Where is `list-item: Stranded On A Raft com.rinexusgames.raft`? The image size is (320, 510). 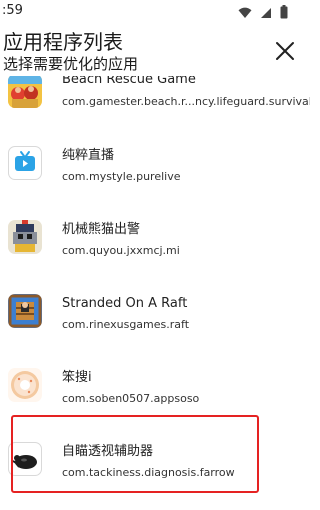
list-item: Stranded On A Raft com.rinexusgames.raft is located at coordinates (155, 311).